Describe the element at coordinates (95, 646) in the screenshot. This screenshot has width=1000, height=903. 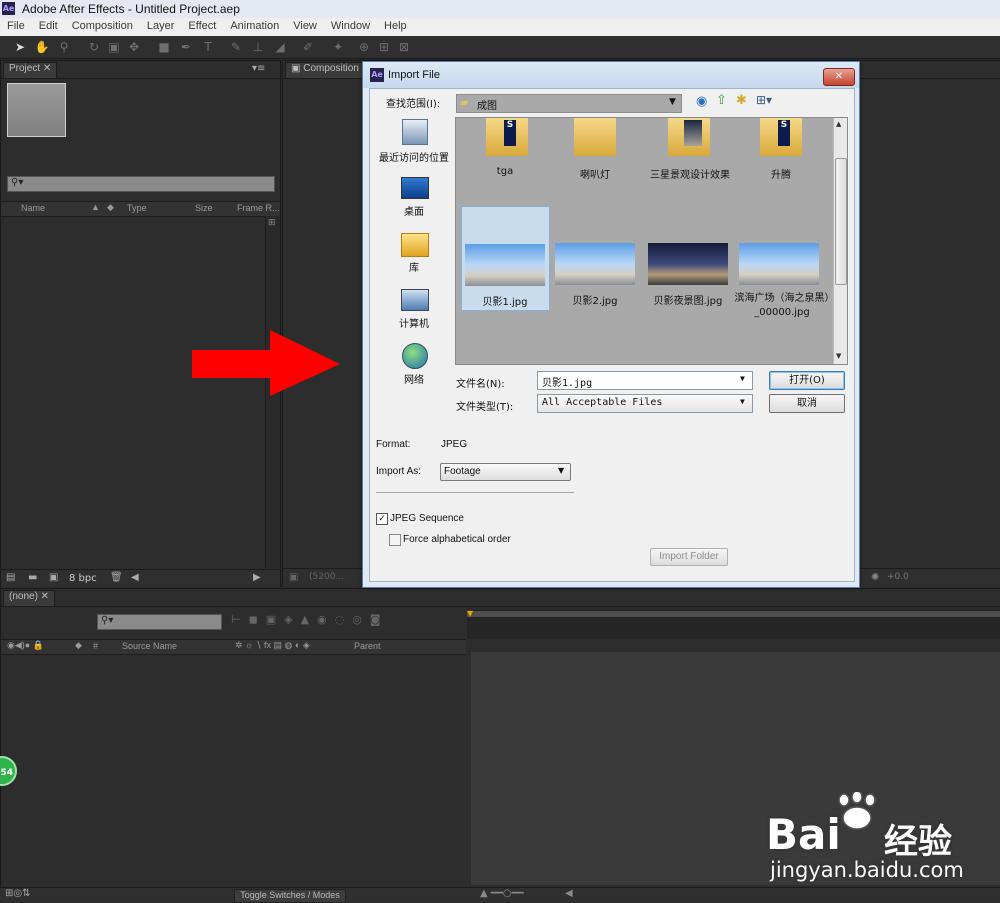
I see `column-number: #` at that location.